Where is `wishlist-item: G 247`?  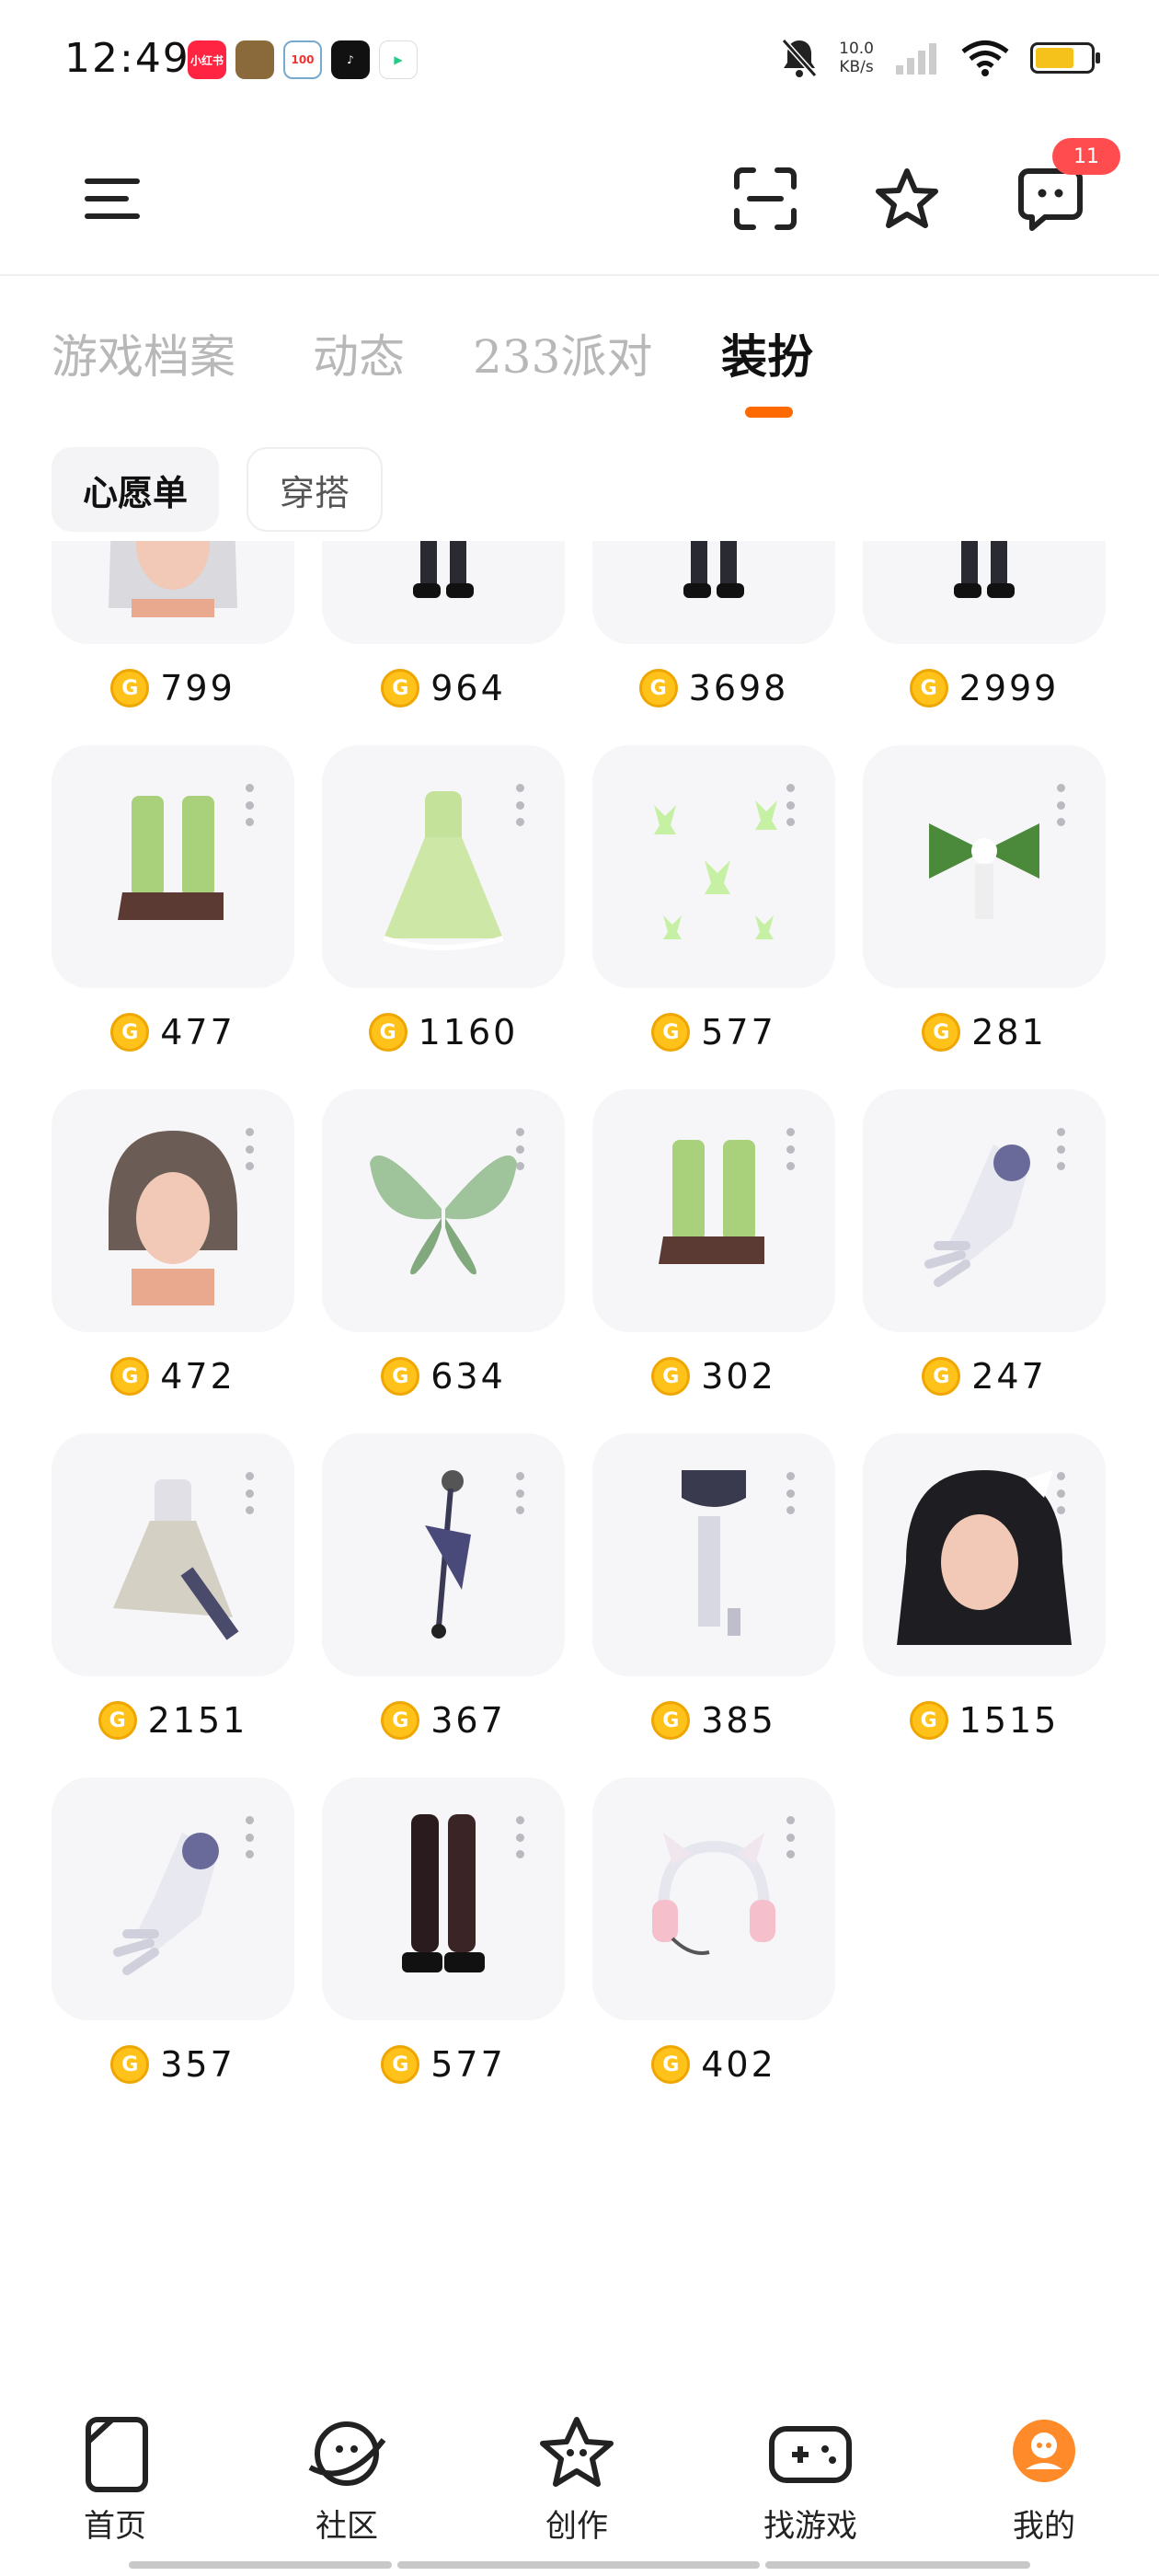
wishlist-item: G 247 is located at coordinates (984, 1243).